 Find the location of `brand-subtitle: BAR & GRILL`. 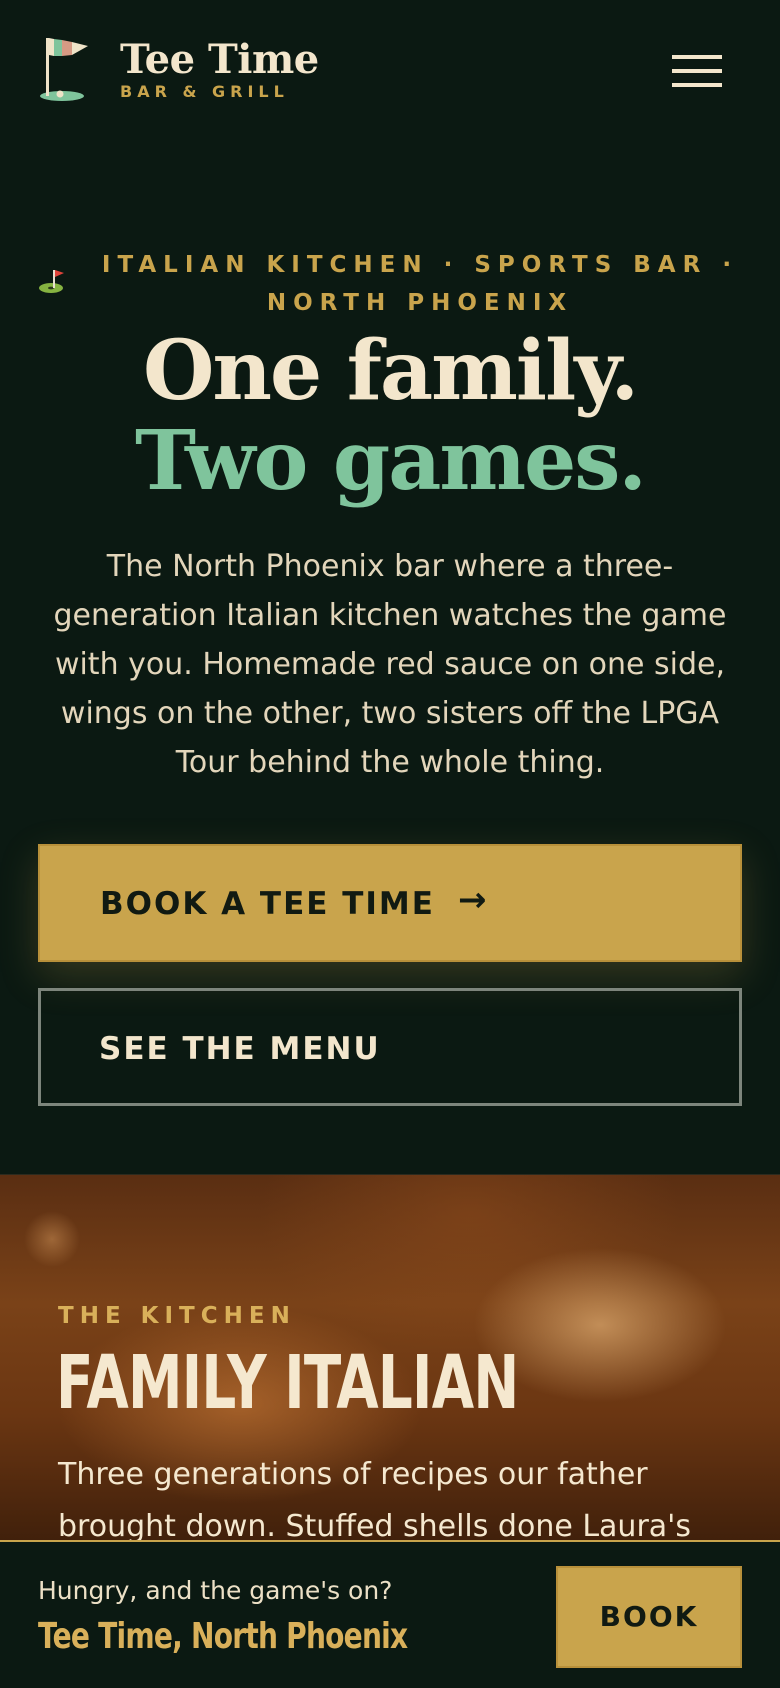

brand-subtitle: BAR & GRILL is located at coordinates (204, 91).